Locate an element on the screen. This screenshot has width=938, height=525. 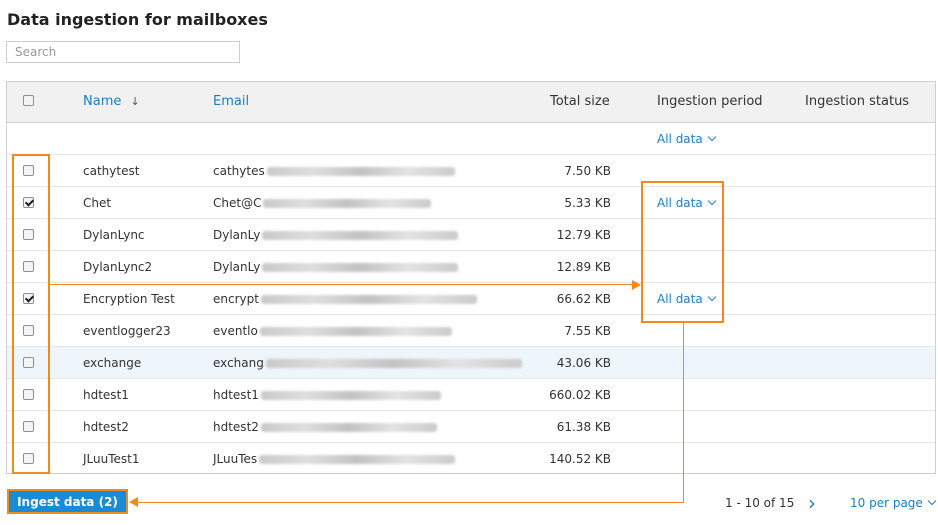
page-title: Data ingestion for mailboxes is located at coordinates (137, 19).